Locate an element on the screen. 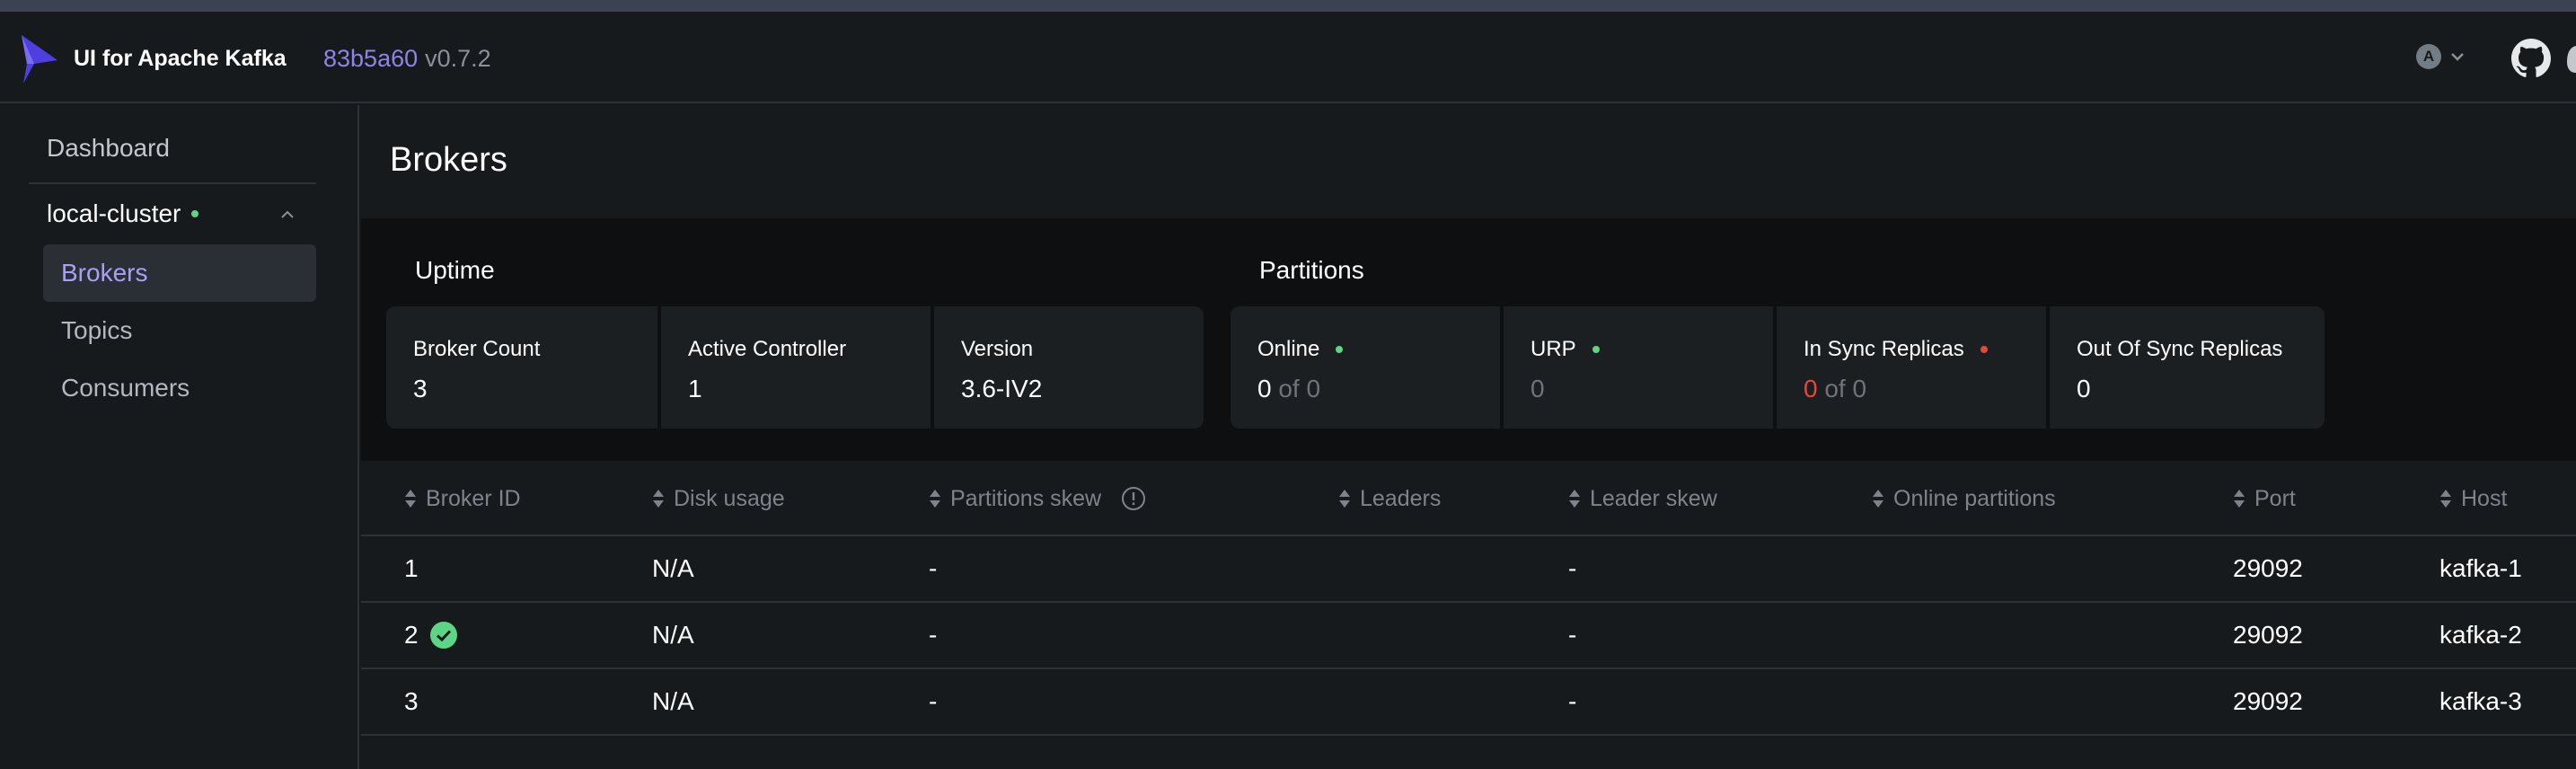 This screenshot has width=2576, height=769. cluster-name: local-cluster is located at coordinates (114, 213).